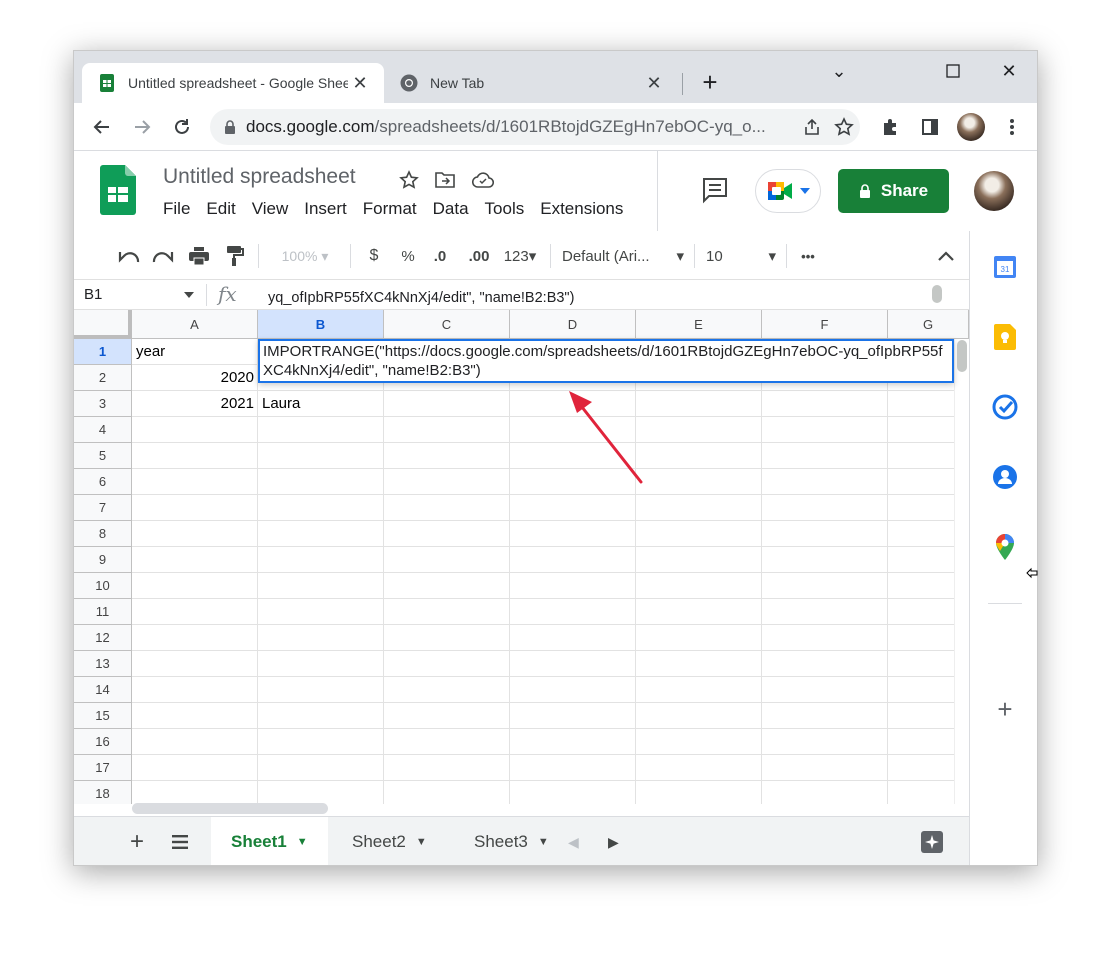 Image resolution: width=1111 pixels, height=959 pixels. What do you see at coordinates (270, 209) in the screenshot?
I see `menu-view: View` at bounding box center [270, 209].